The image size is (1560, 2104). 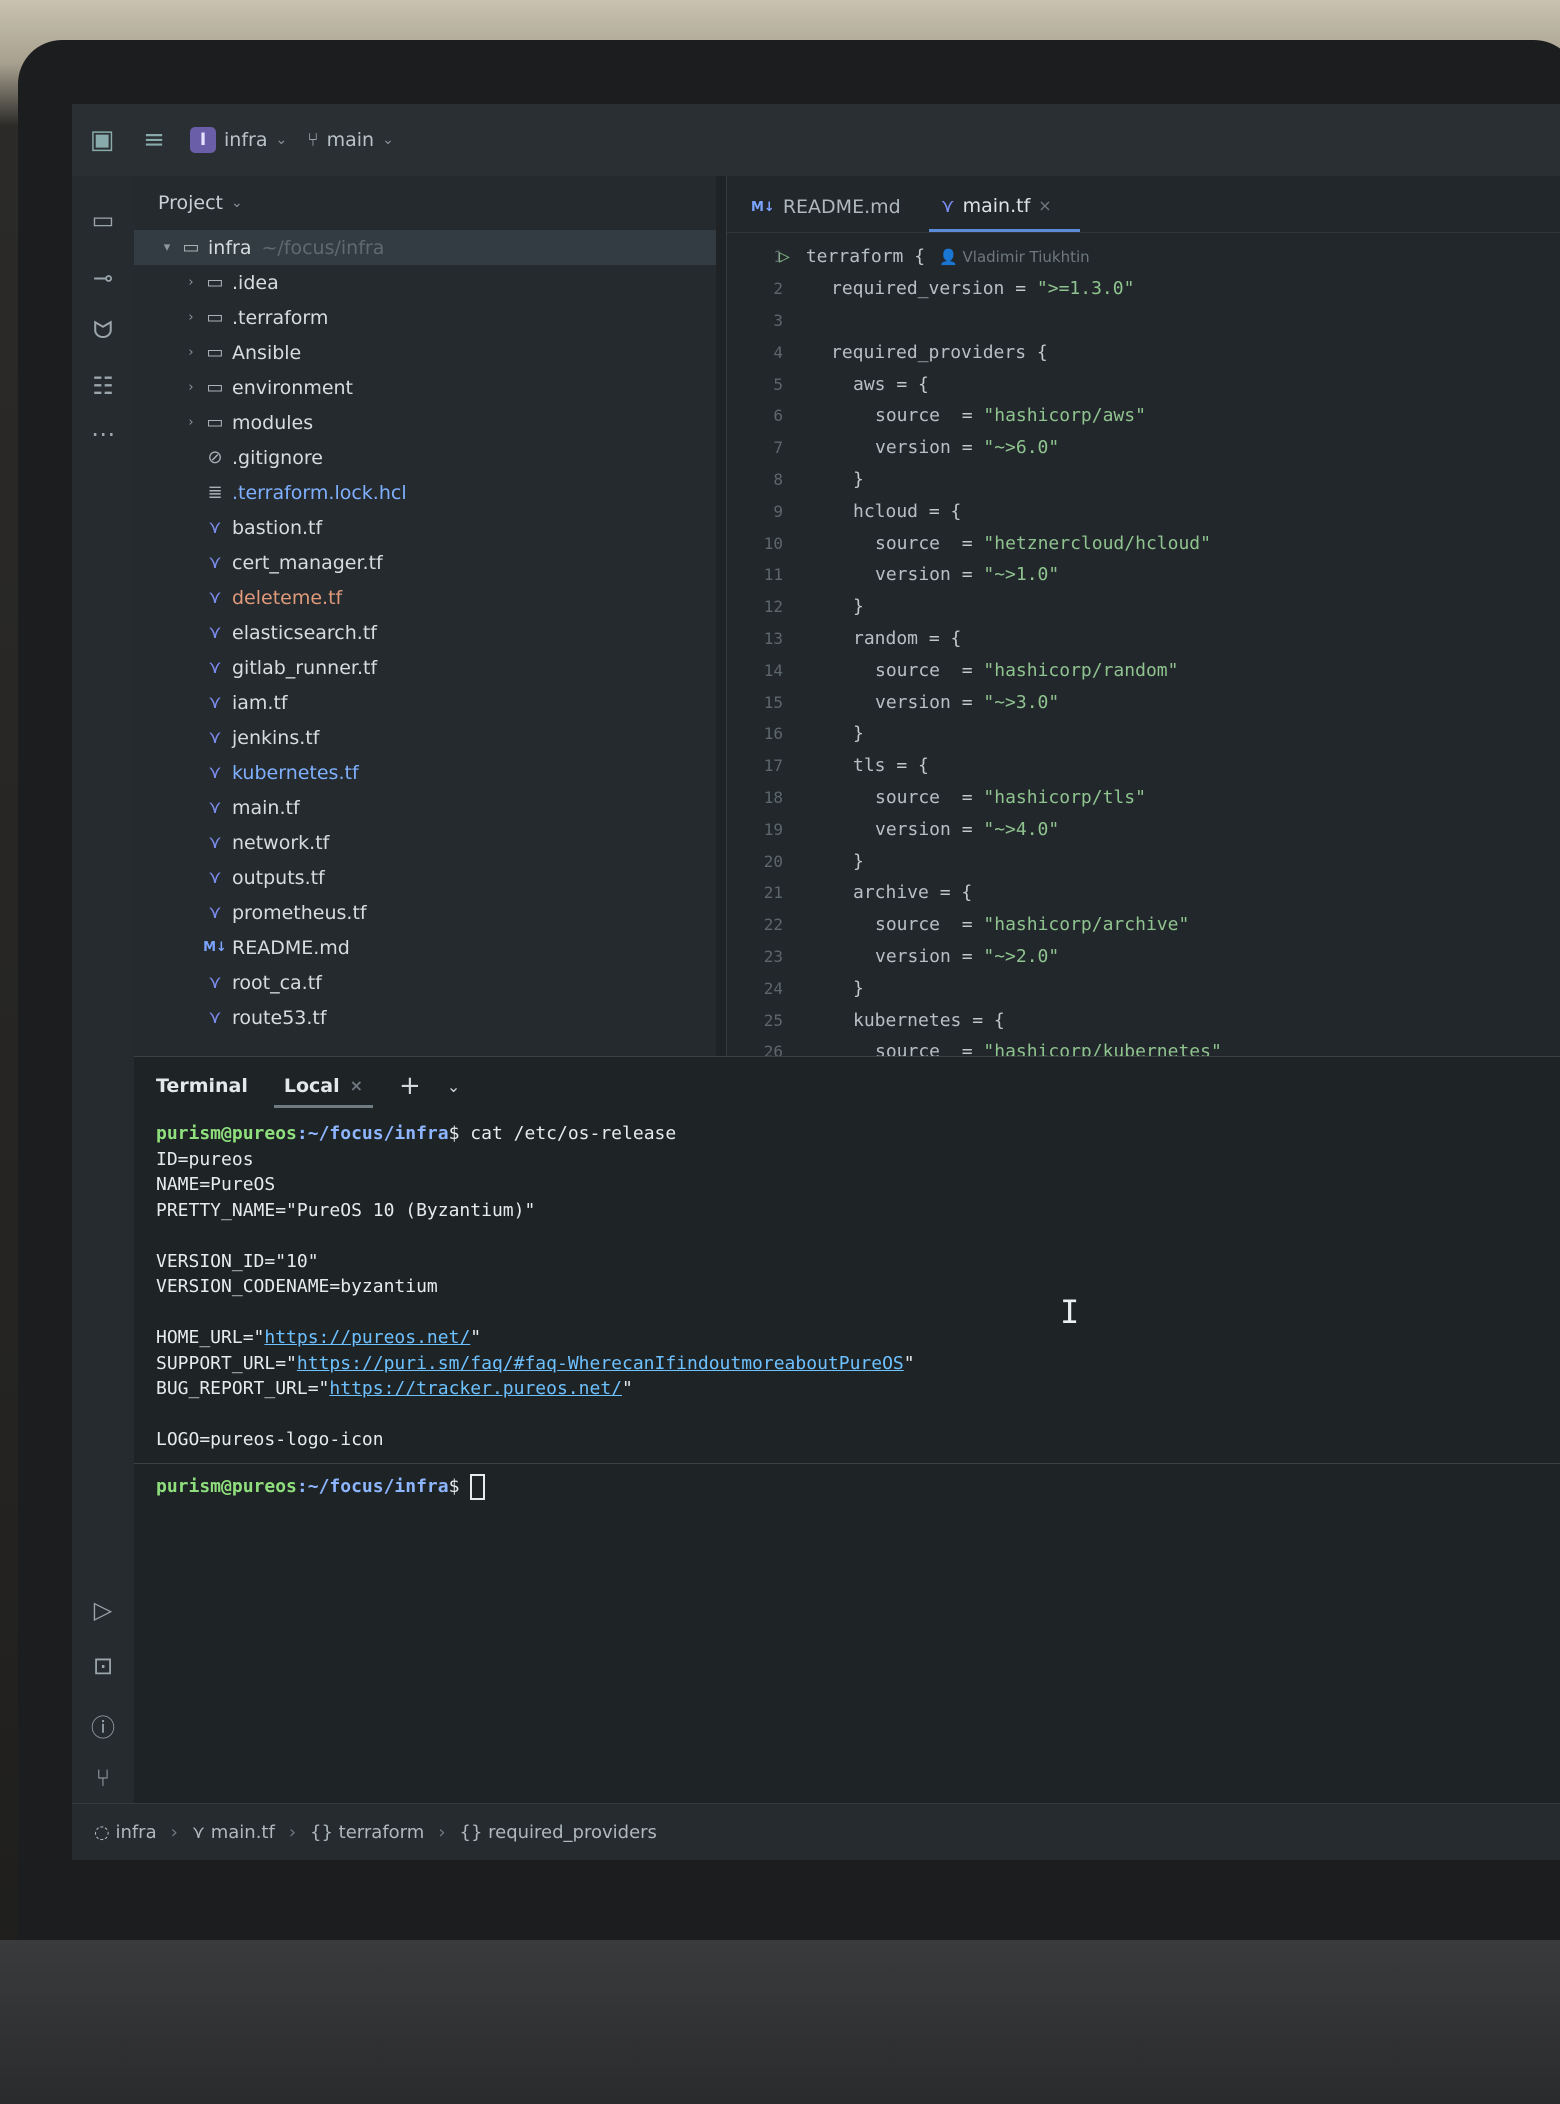 I want to click on line-number: 19, so click(x=773, y=829).